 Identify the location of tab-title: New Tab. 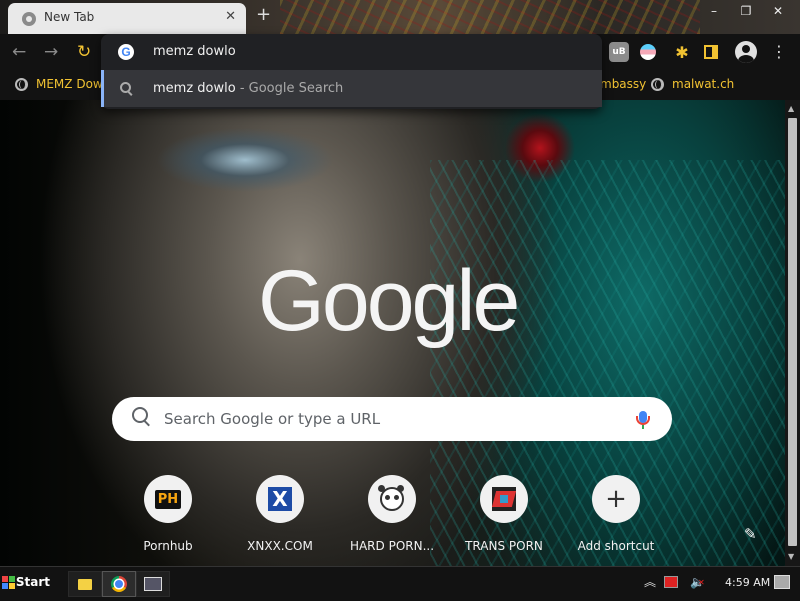
(69, 17).